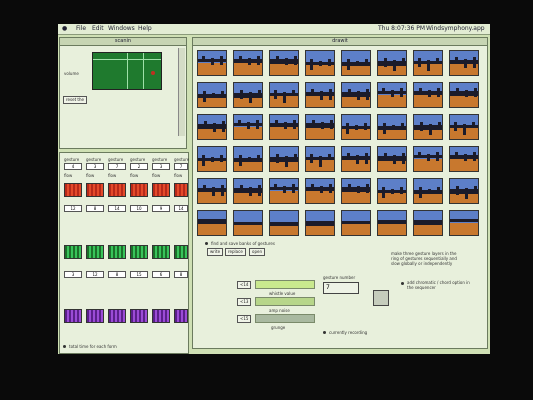  Describe the element at coordinates (235, 252) in the screenshot. I see `replace-button: replace` at that location.